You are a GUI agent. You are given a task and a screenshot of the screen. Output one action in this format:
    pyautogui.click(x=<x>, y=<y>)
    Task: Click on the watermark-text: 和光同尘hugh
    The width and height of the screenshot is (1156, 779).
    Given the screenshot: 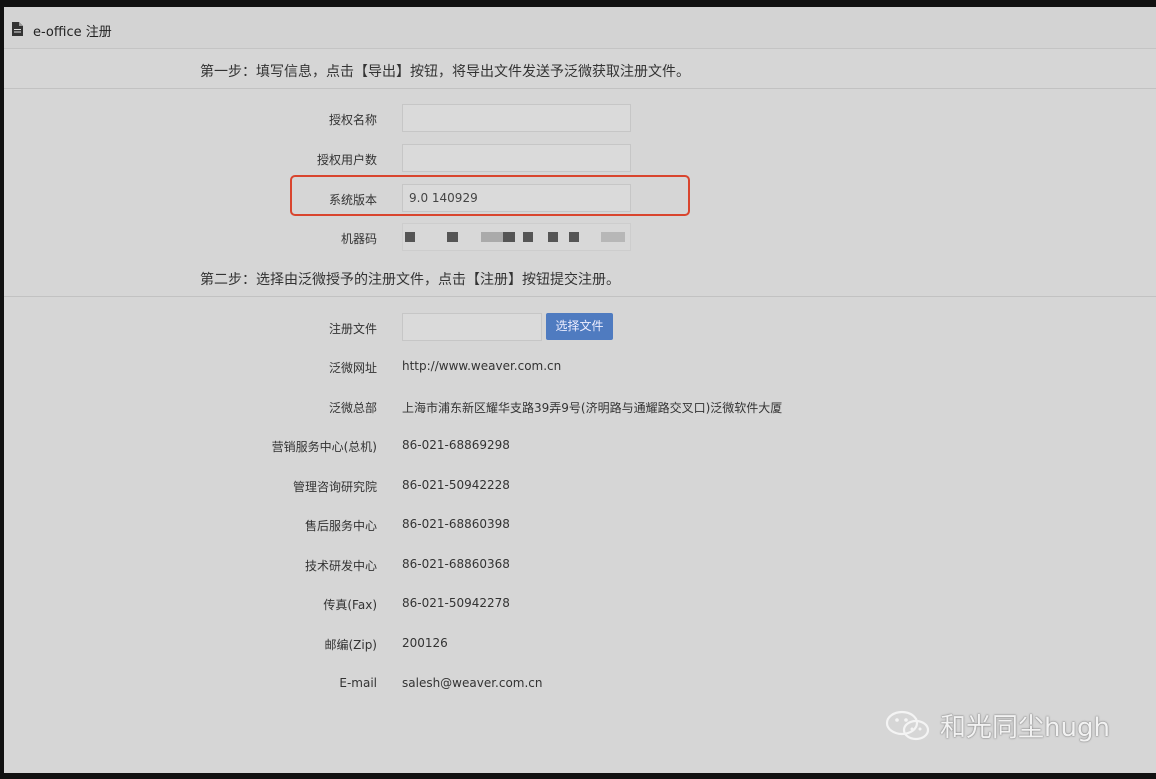 What is the action you would take?
    pyautogui.click(x=1025, y=728)
    